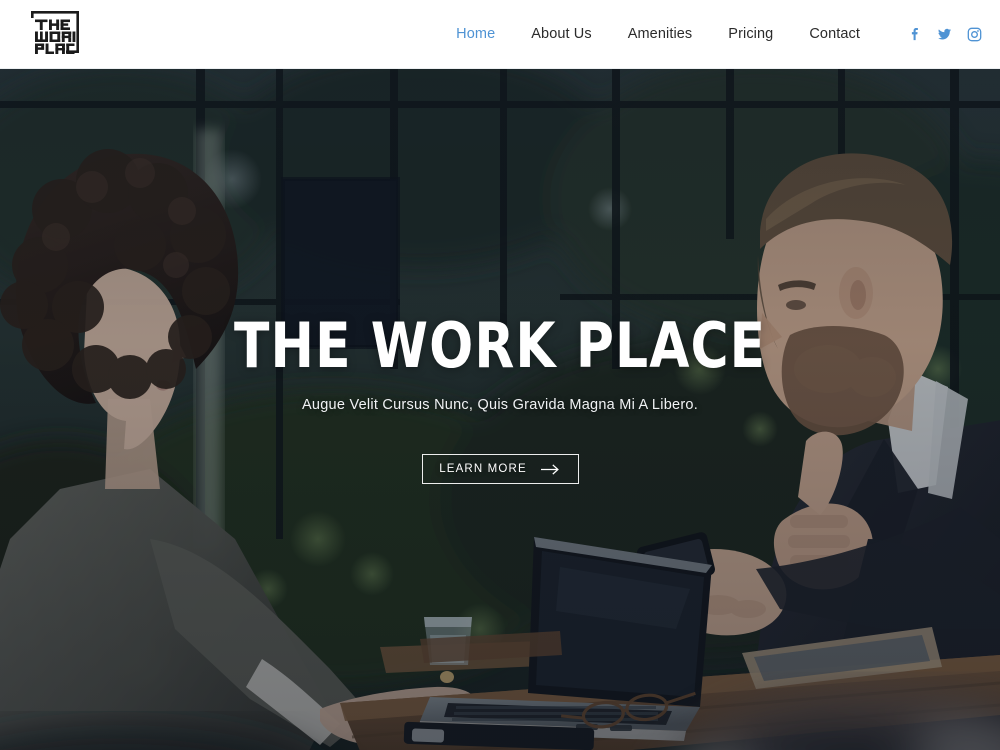 The image size is (1000, 750). Describe the element at coordinates (914, 35) in the screenshot. I see `facebook-icon` at that location.